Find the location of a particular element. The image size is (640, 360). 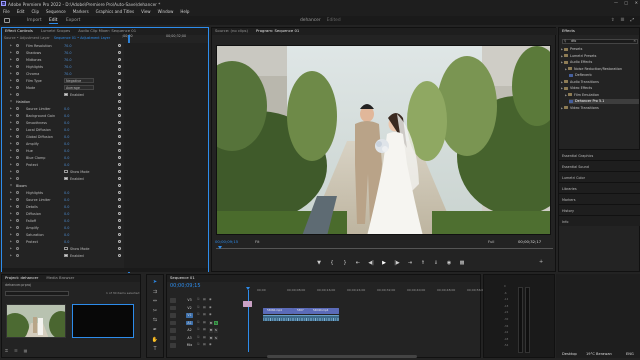

program-playhead is located at coordinates (220, 247).